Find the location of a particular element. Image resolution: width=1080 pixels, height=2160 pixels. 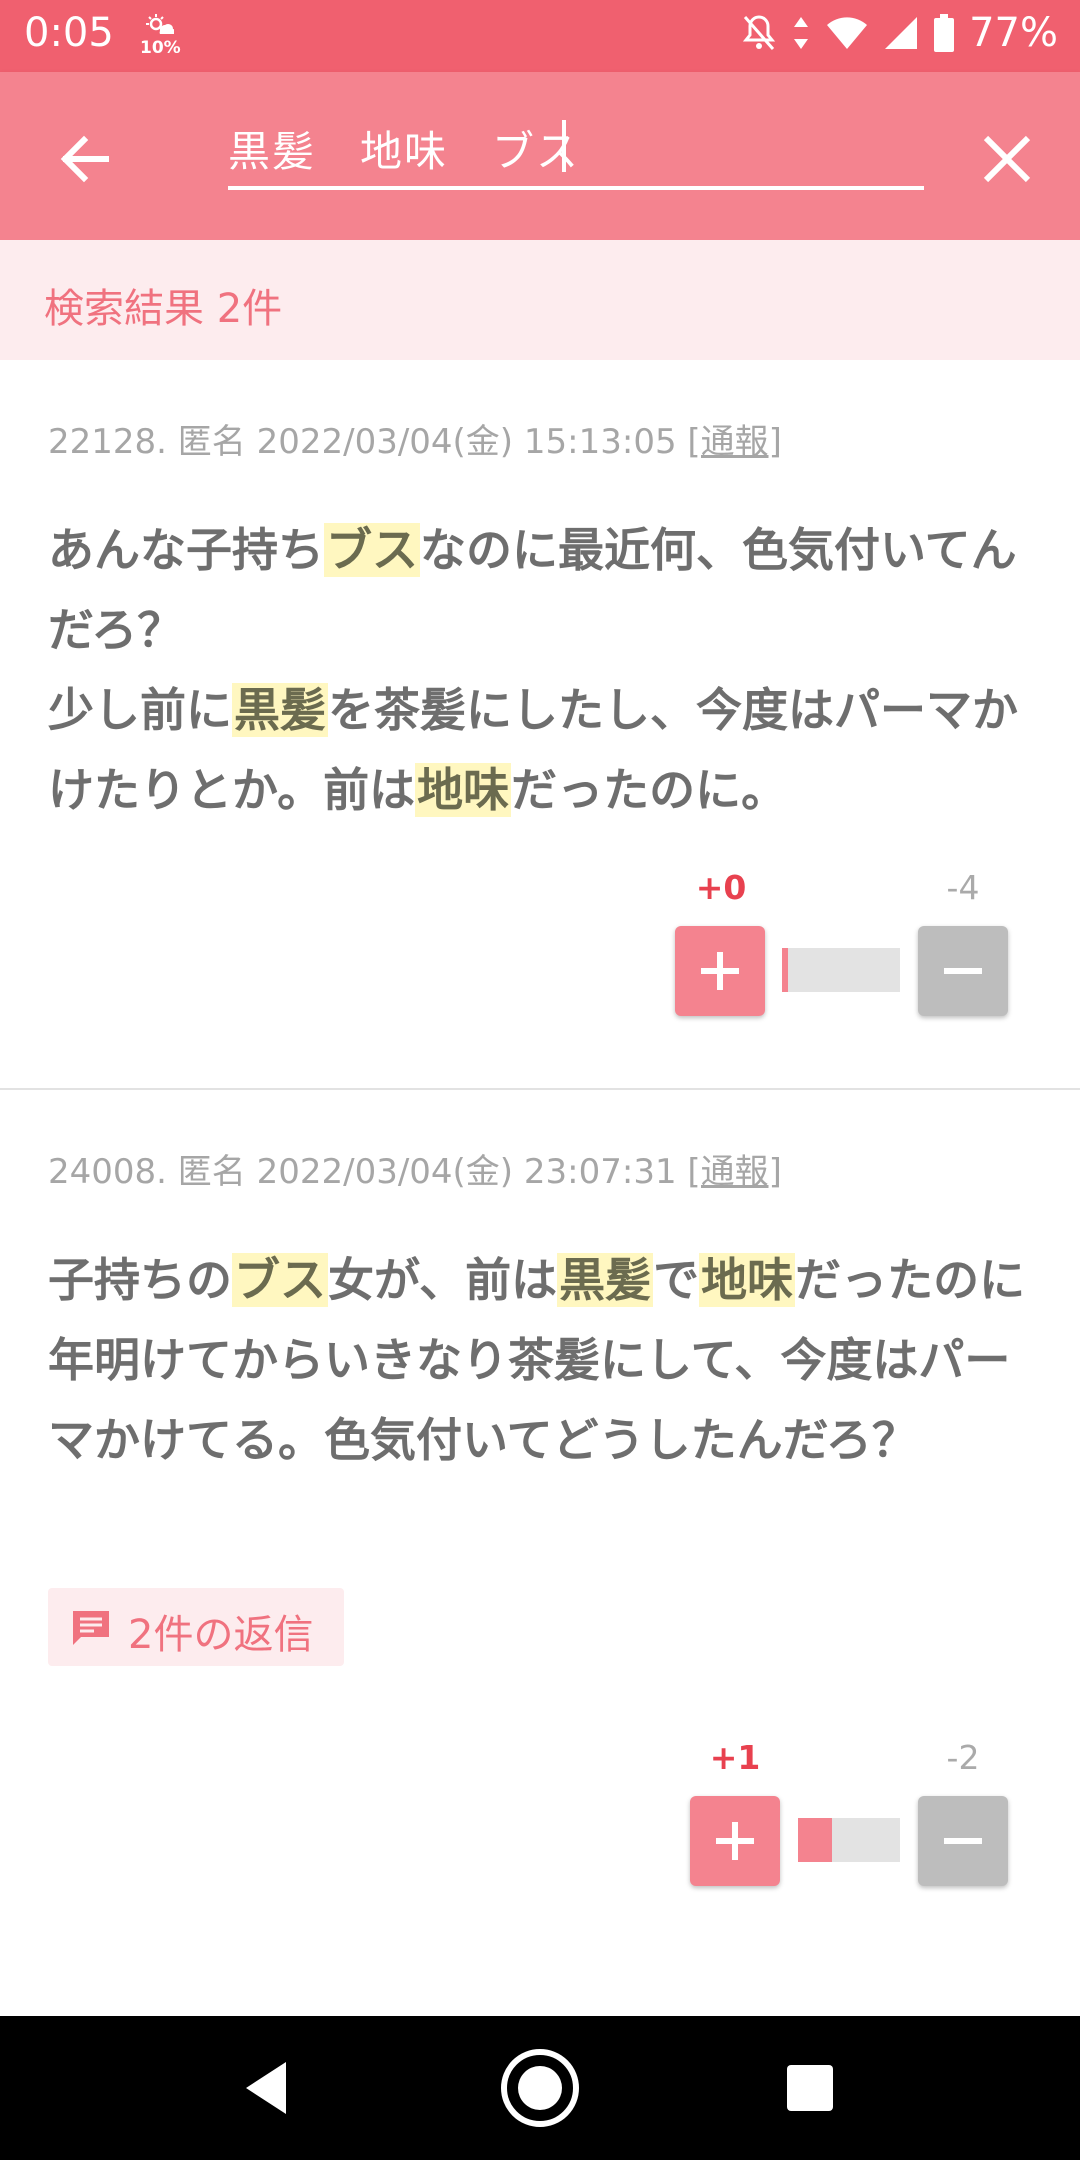

post-text: だったのに is located at coordinates (910, 1280).